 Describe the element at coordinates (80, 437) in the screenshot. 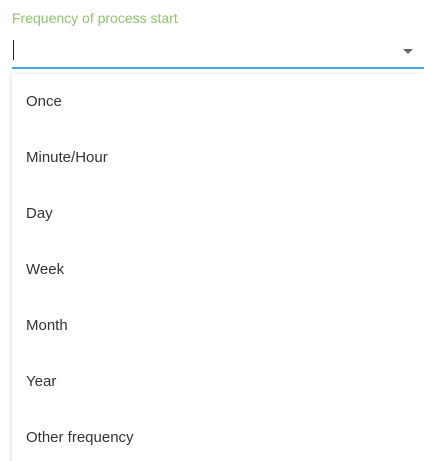

I see `menu-item-label: Other frequency` at that location.